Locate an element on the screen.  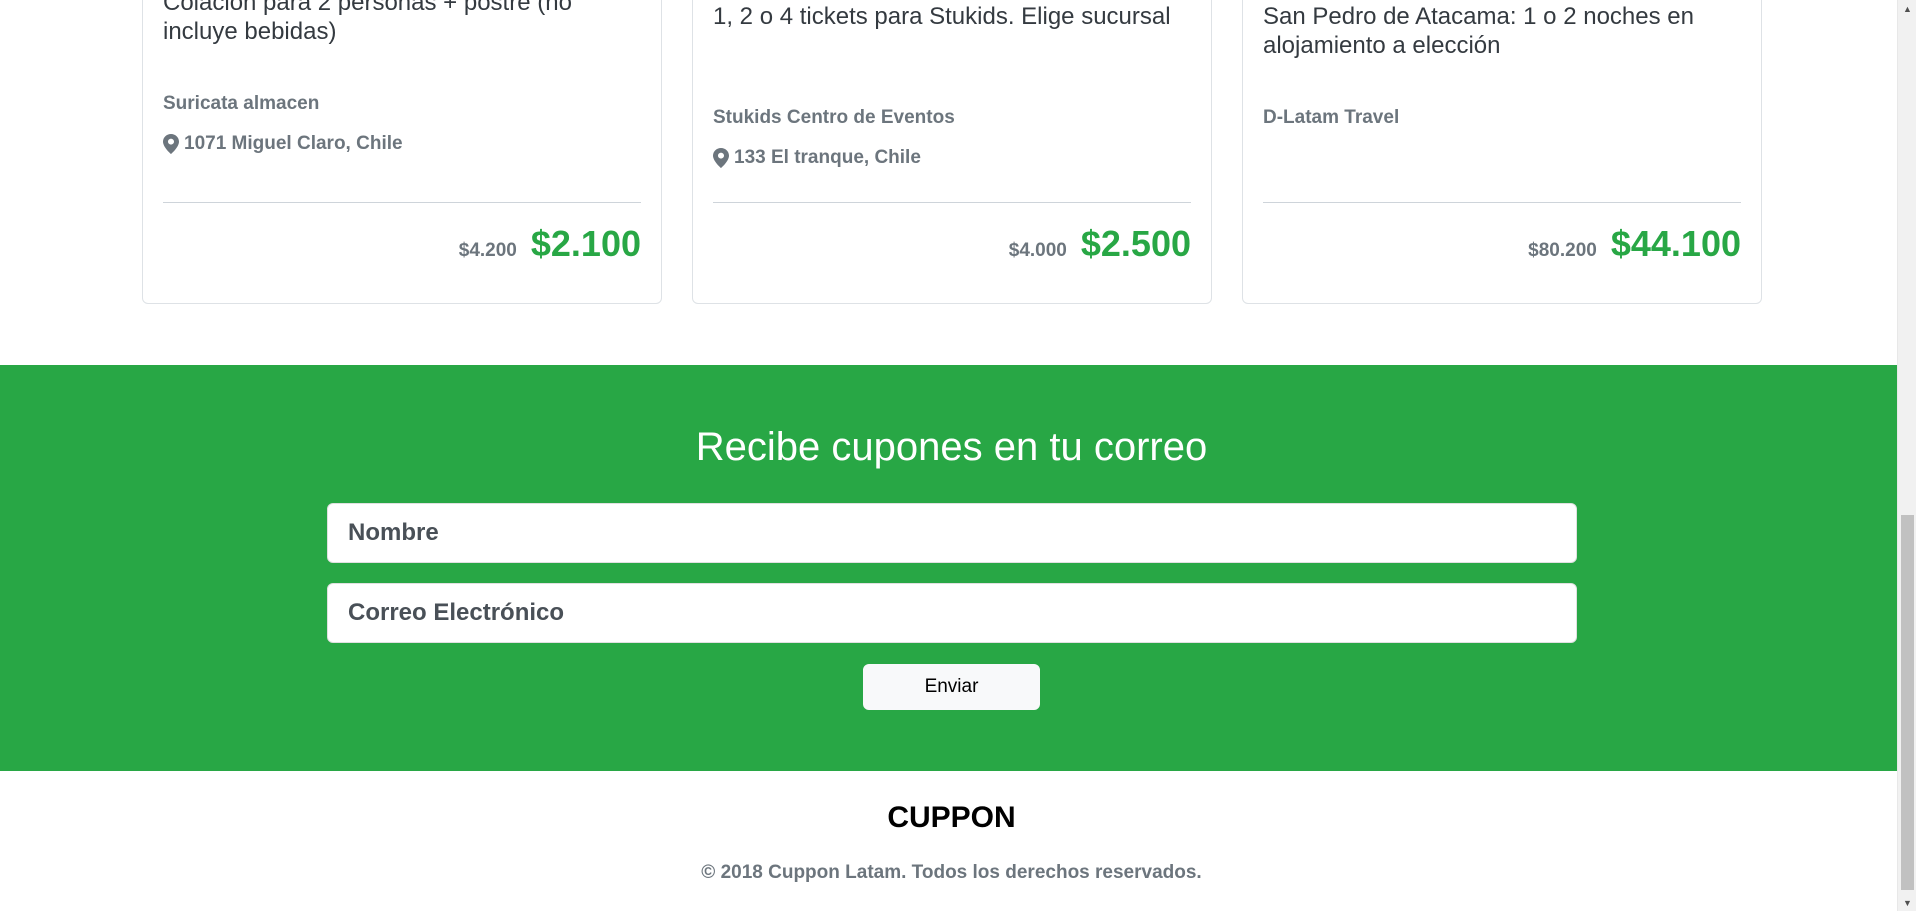
original-price: $4.200 is located at coordinates (487, 250).